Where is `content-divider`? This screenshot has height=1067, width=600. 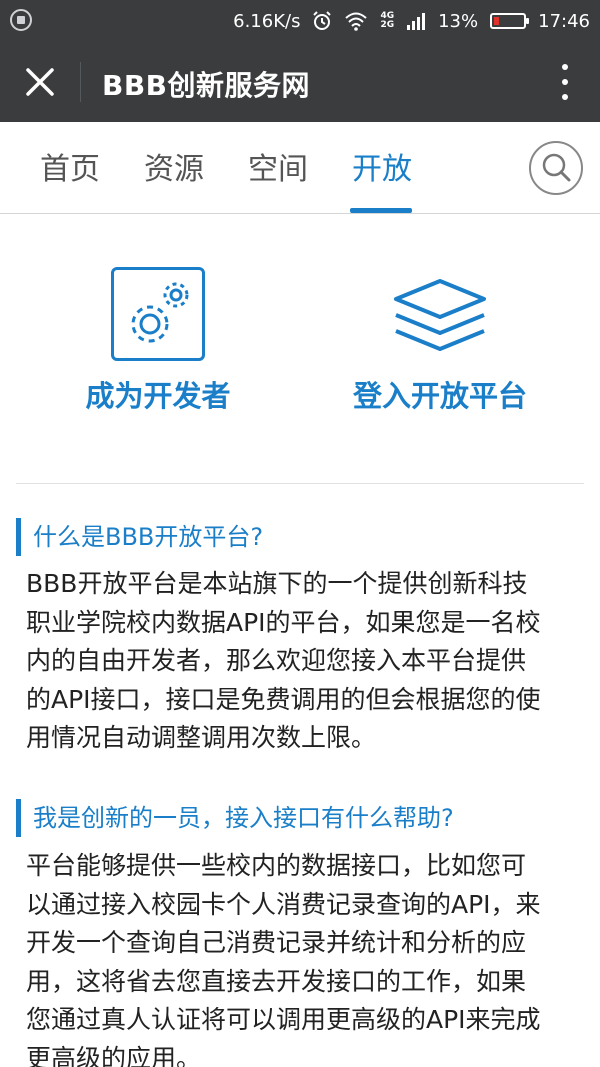 content-divider is located at coordinates (300, 483).